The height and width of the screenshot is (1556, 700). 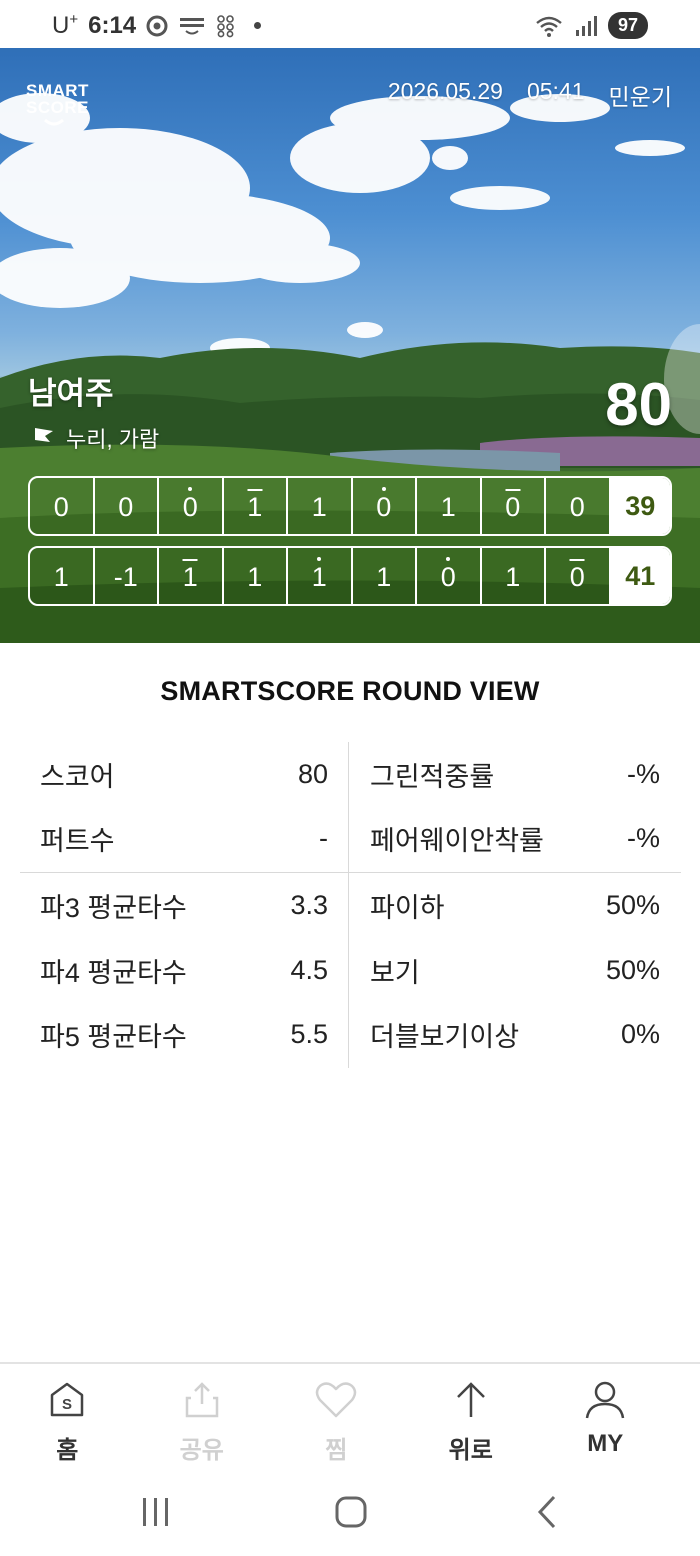 What do you see at coordinates (640, 506) in the screenshot?
I see `front-nine-total: 39` at bounding box center [640, 506].